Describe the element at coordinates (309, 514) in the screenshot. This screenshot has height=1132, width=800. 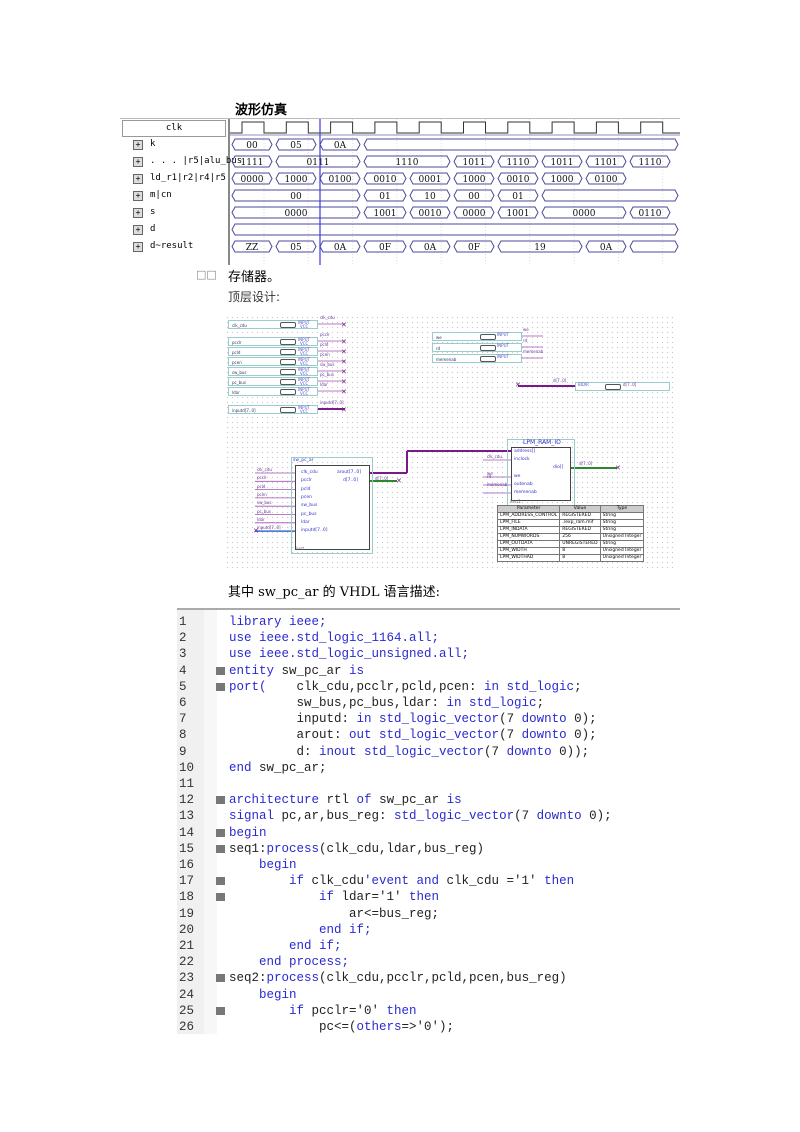
I see `block-port: pc_bus` at that location.